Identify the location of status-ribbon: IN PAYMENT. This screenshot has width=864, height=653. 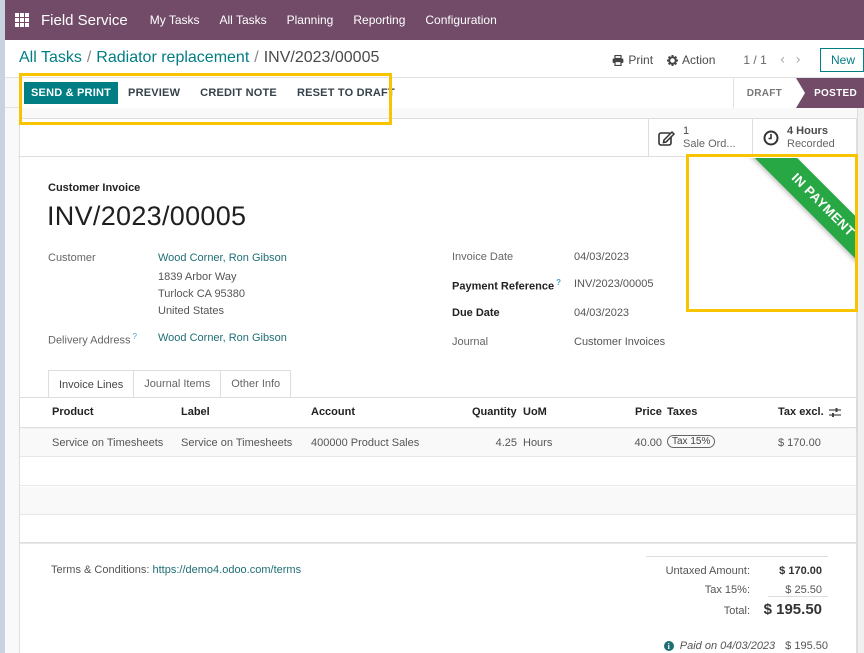
(796, 218).